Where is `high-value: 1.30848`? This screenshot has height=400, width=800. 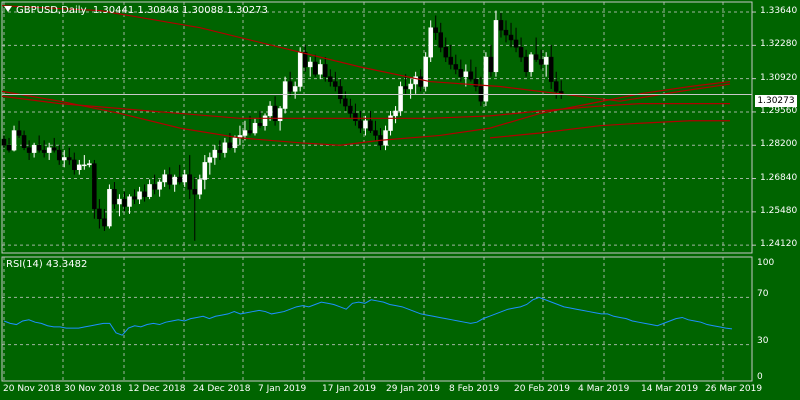 high-value: 1.30848 is located at coordinates (158, 10).